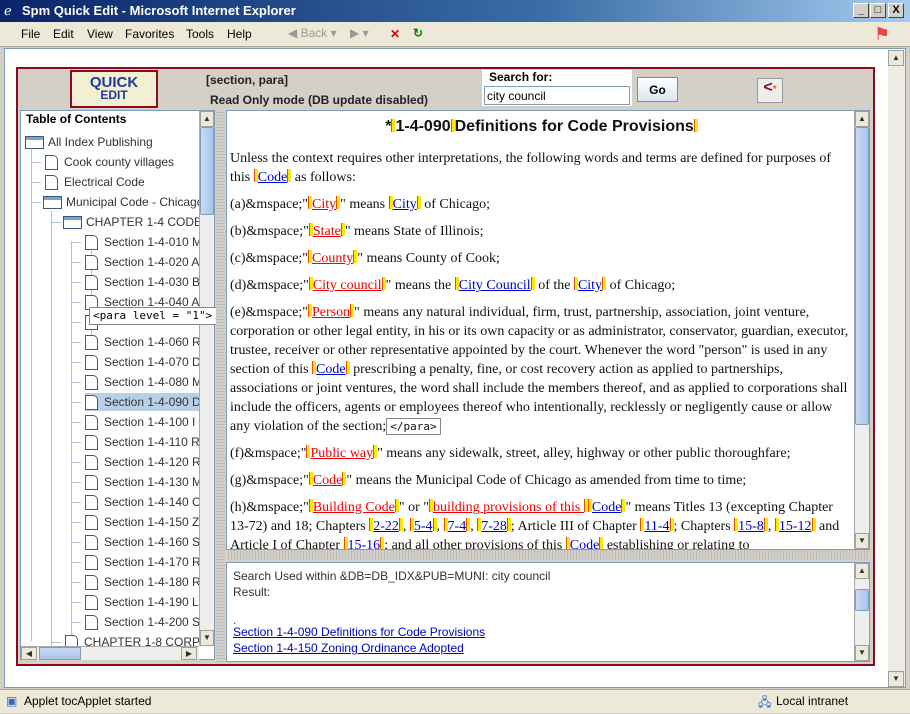 This screenshot has width=910, height=714. I want to click on toc-item: All Index Publishing, so click(89, 142).